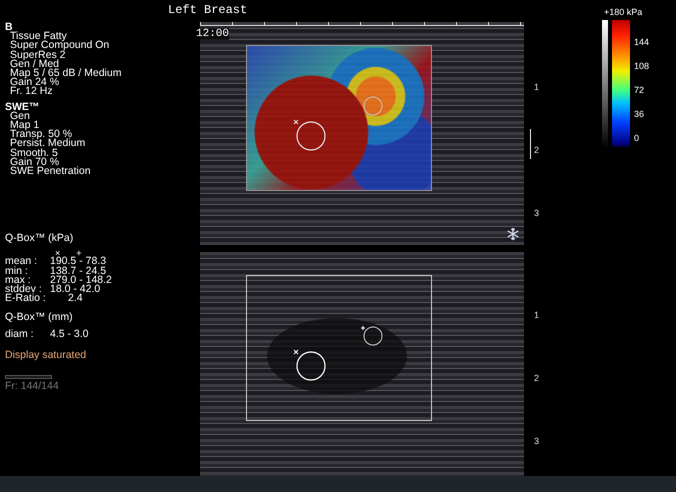 Image resolution: width=676 pixels, height=492 pixels. Describe the element at coordinates (34, 83) in the screenshot. I see `setting-text: Gain 24 %` at that location.